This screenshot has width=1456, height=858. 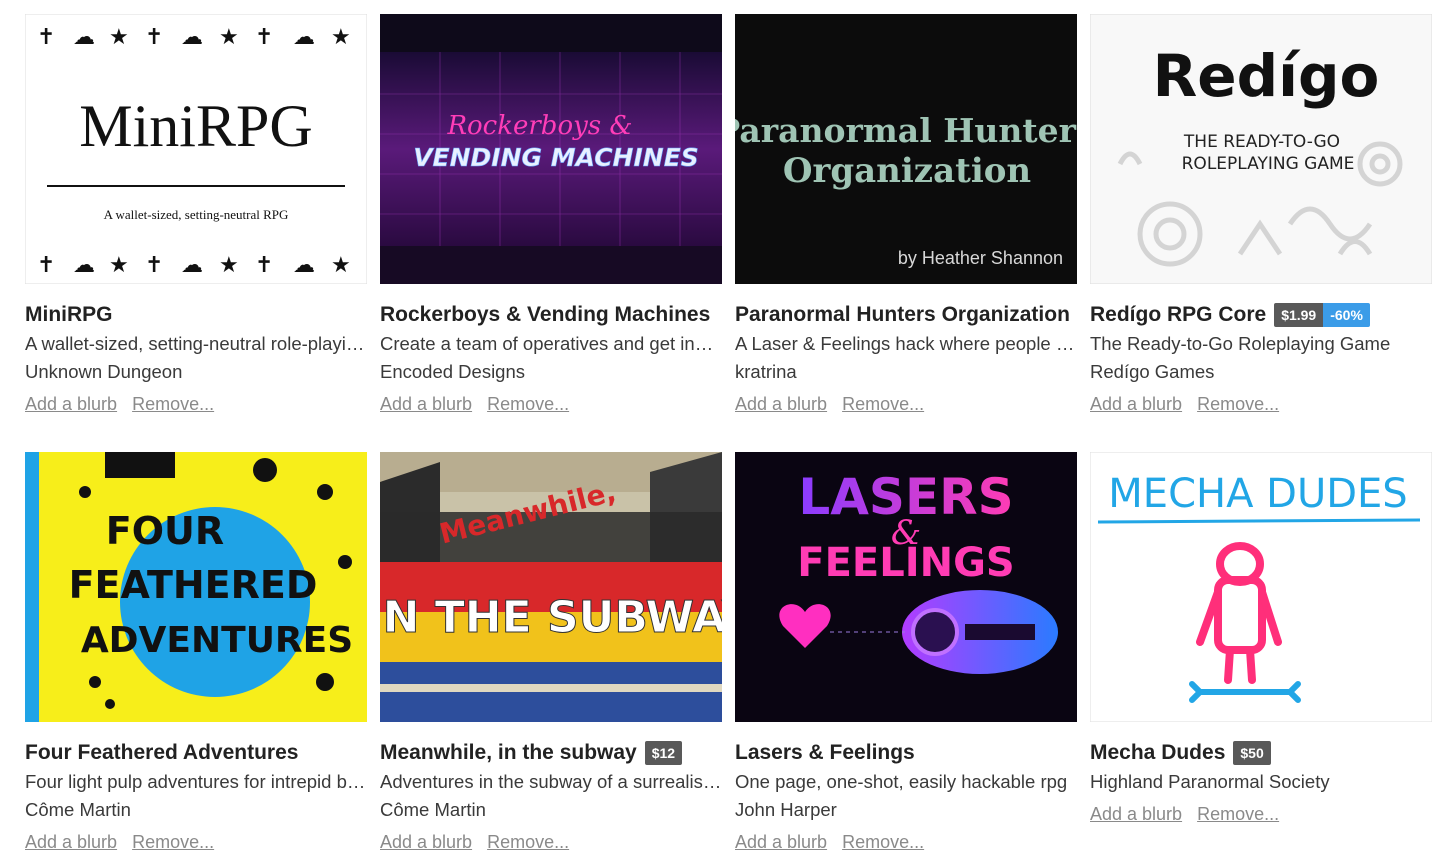 I want to click on price-amount: $12, so click(x=663, y=753).